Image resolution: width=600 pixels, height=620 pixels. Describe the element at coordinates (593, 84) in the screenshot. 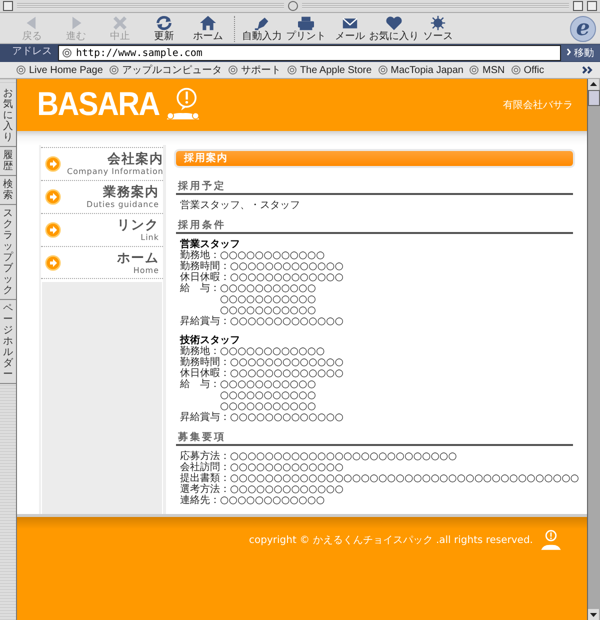

I see `scroll-up-icon` at that location.